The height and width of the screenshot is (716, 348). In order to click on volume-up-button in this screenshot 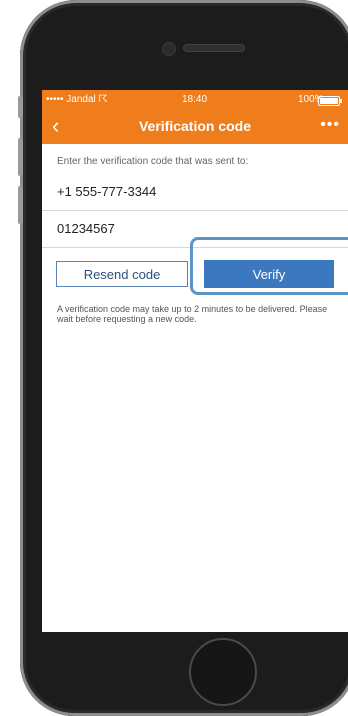, I will do `click(20, 157)`.